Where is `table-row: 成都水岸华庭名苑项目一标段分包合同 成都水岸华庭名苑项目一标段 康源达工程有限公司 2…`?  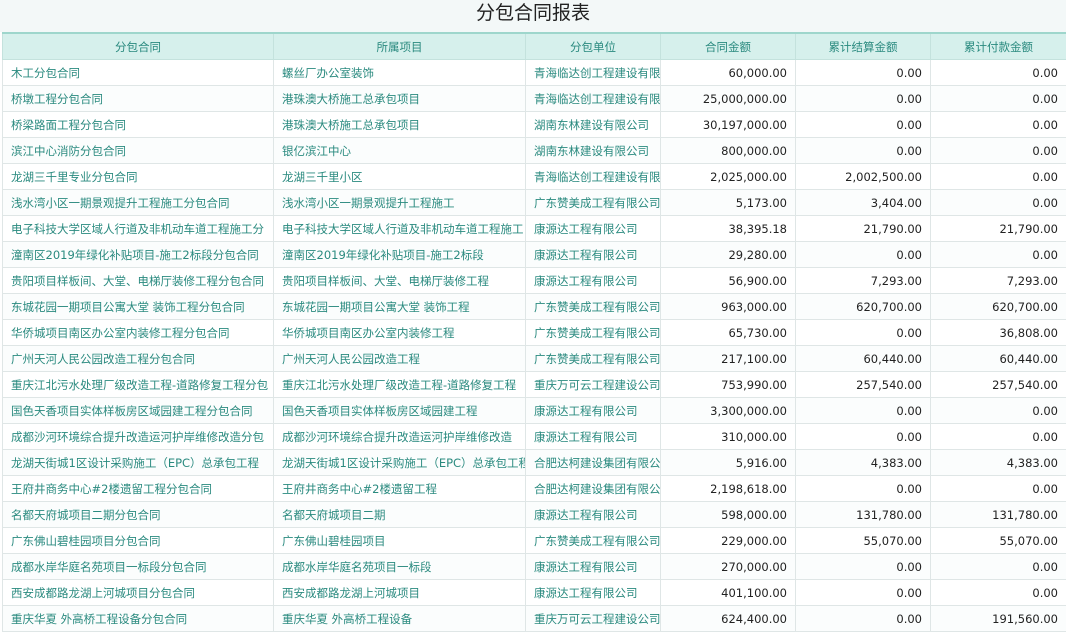
table-row: 成都水岸华庭名苑项目一标段分包合同 成都水岸华庭名苑项目一标段 康源达工程有限公司 2… is located at coordinates (534, 566).